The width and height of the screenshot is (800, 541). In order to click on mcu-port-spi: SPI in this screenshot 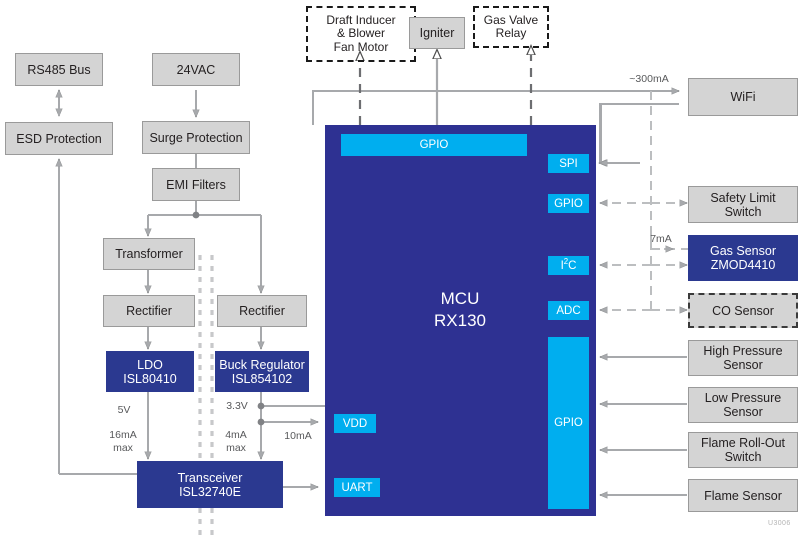, I will do `click(568, 163)`.